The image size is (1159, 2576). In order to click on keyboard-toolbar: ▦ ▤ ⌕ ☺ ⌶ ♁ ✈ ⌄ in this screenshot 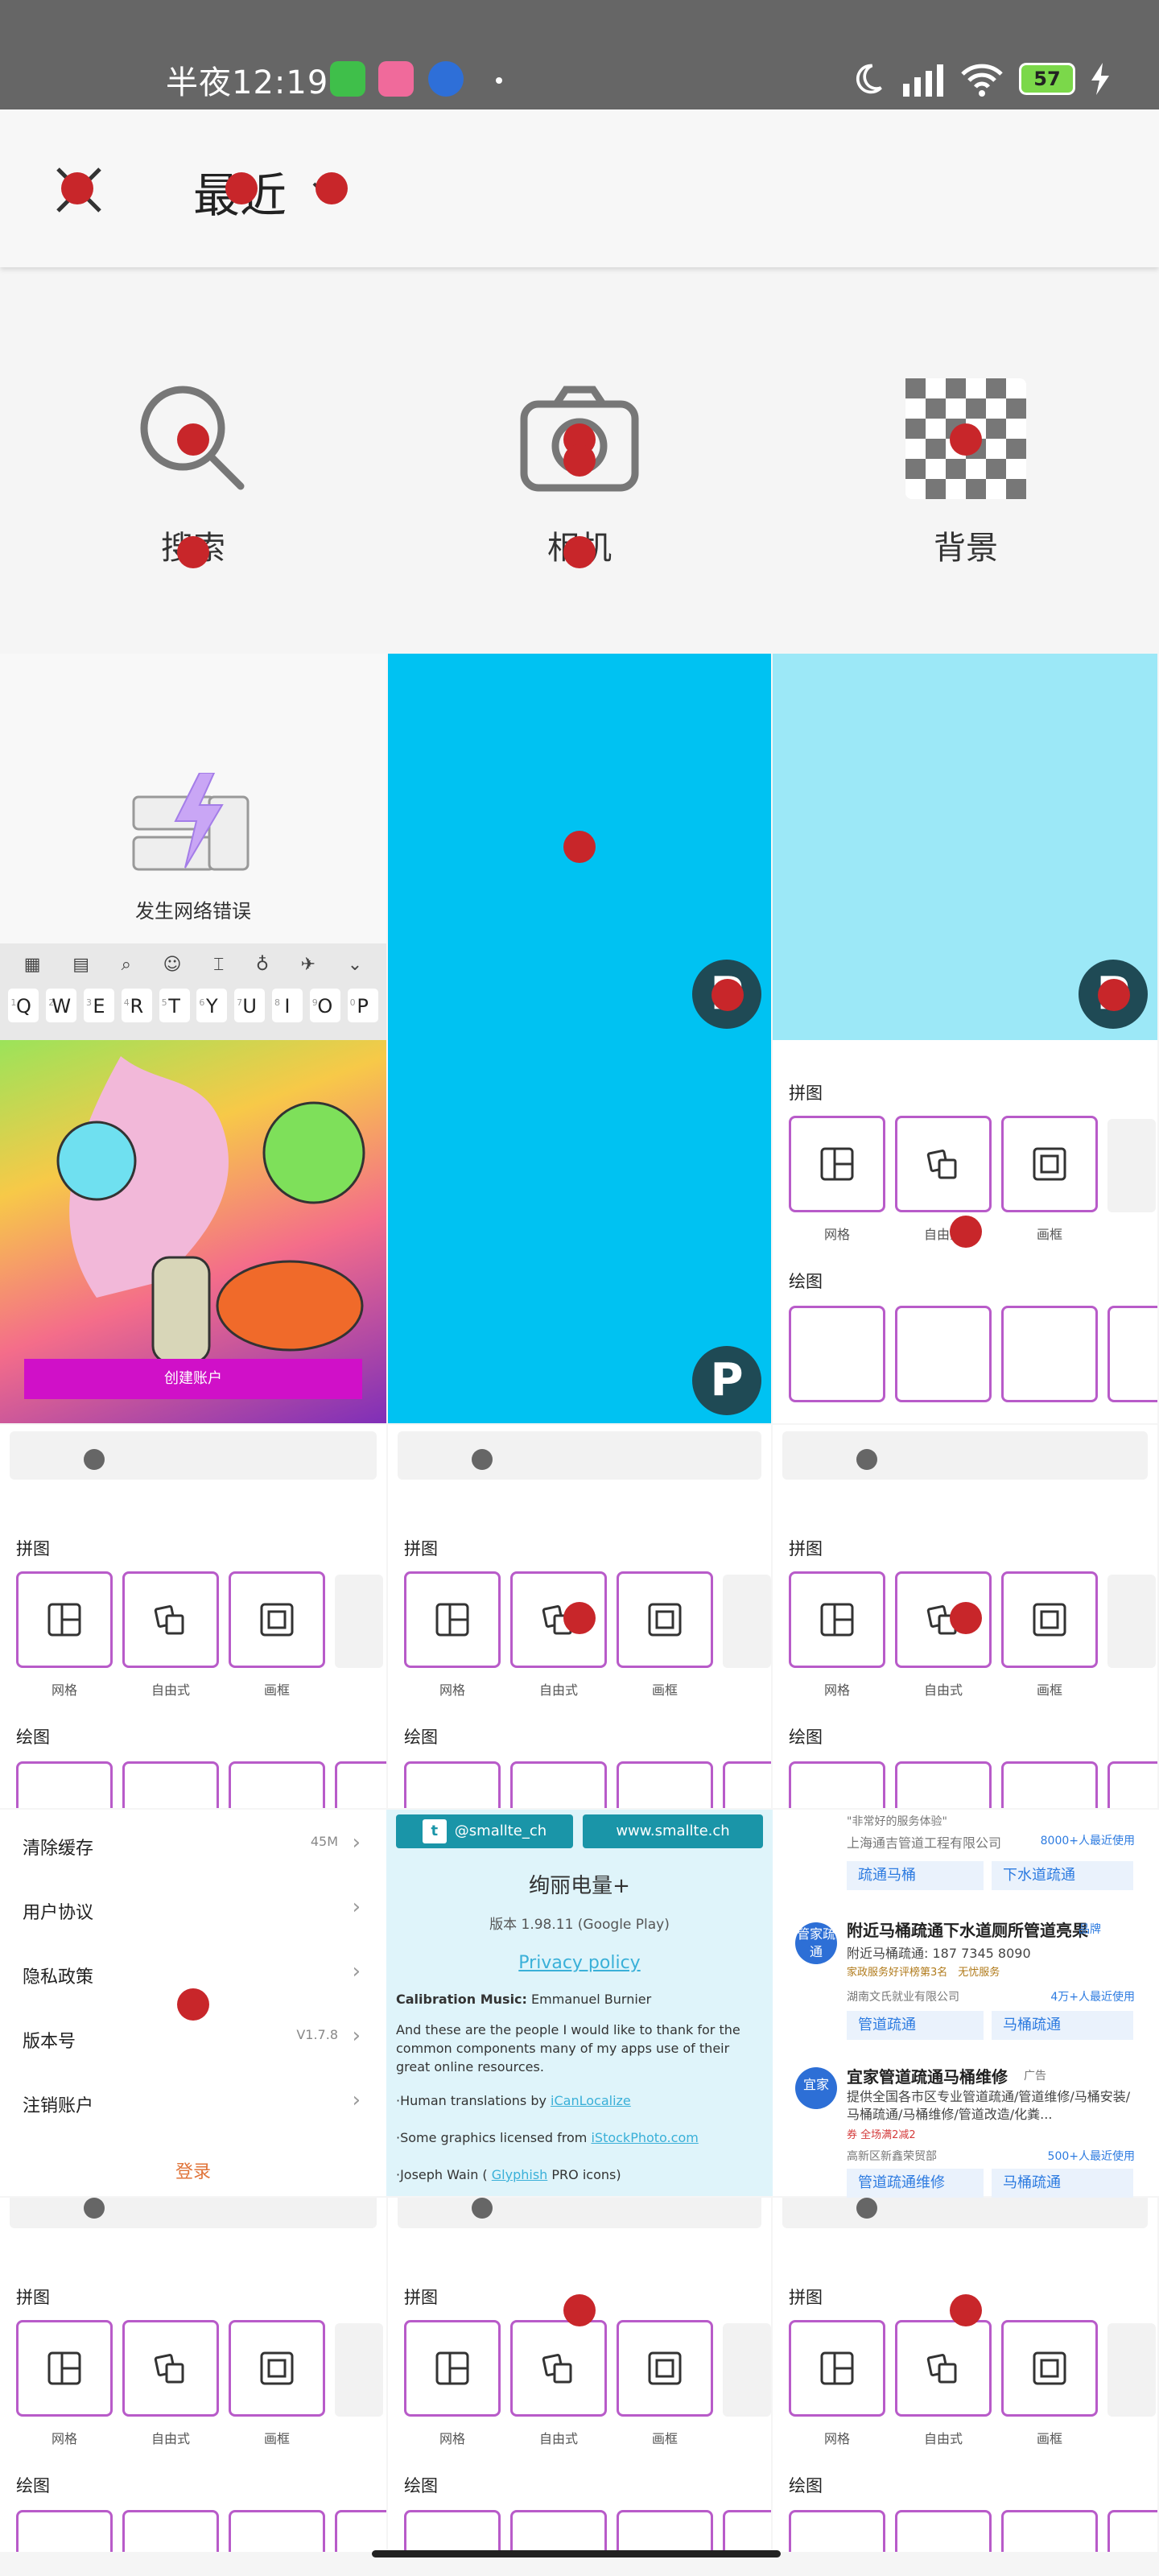, I will do `click(193, 962)`.